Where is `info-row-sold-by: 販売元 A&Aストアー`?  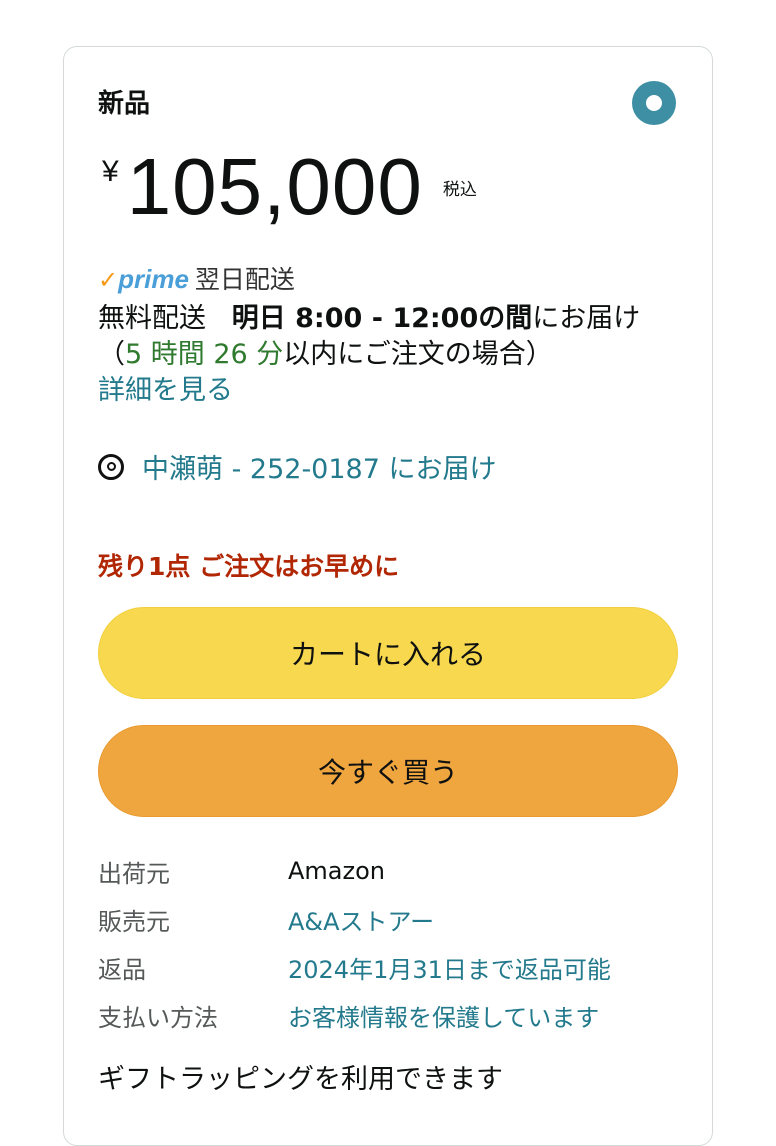 info-row-sold-by: 販売元 A&Aストアー is located at coordinates (354, 919).